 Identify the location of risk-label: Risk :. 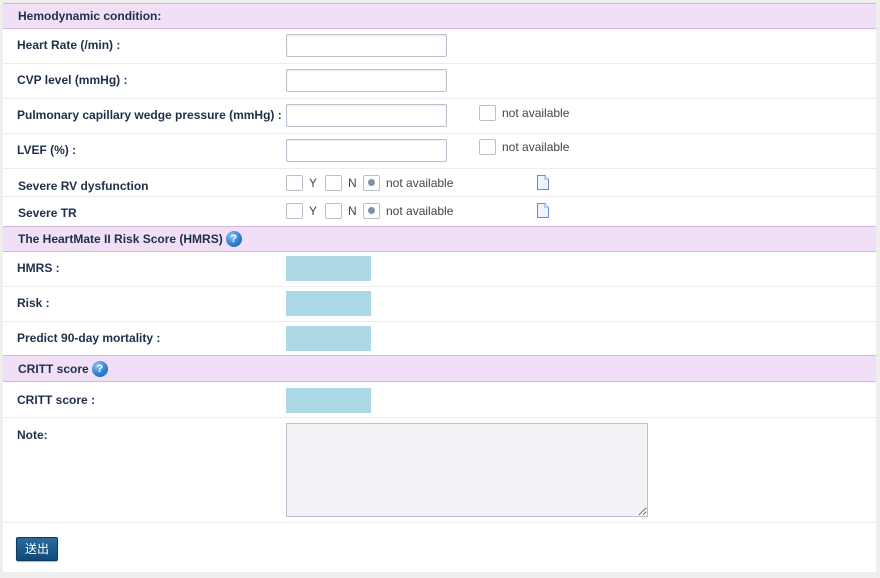
(33, 303).